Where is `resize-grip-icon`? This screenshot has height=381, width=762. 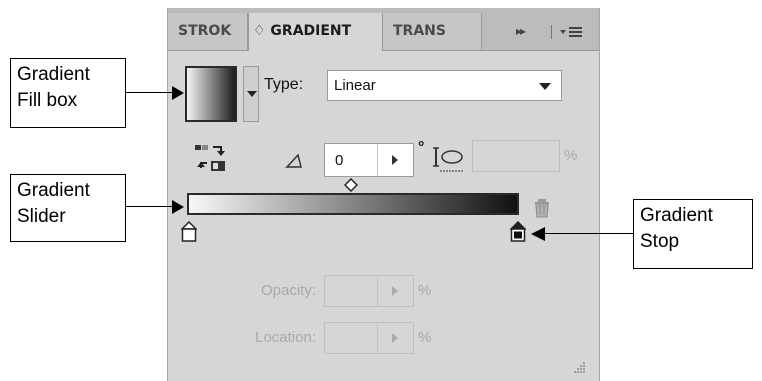
resize-grip-icon is located at coordinates (579, 367).